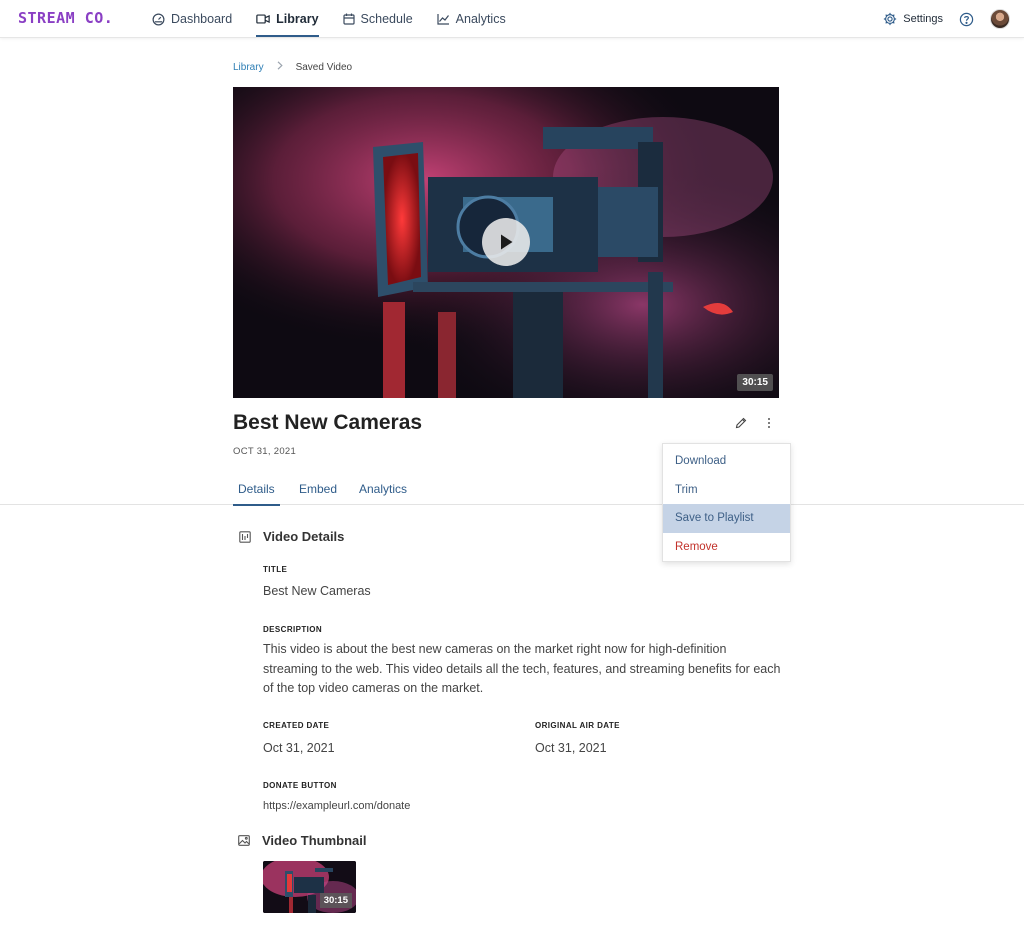 Image resolution: width=1024 pixels, height=936 pixels. Describe the element at coordinates (318, 488) in the screenshot. I see `tab-embed: Embed` at that location.